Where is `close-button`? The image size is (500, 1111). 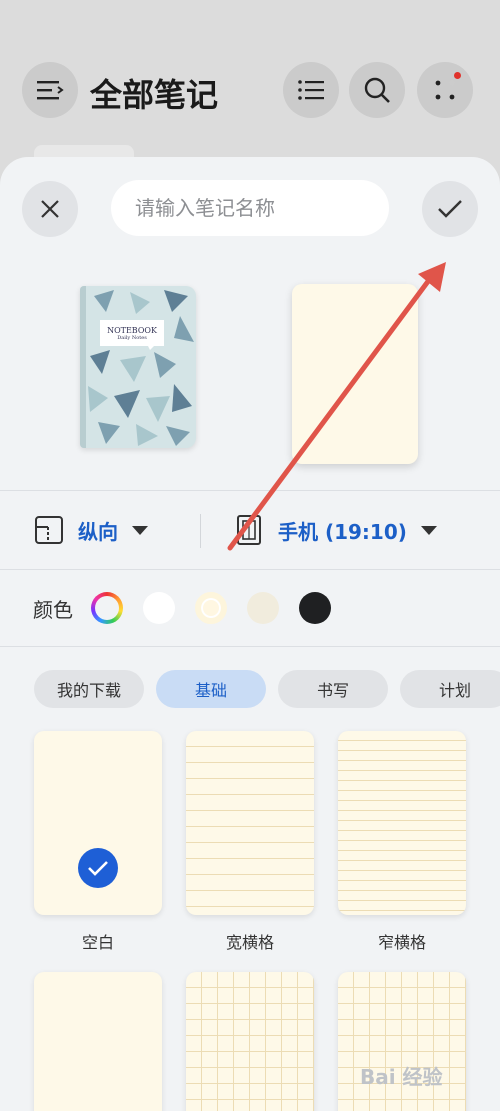 close-button is located at coordinates (50, 209).